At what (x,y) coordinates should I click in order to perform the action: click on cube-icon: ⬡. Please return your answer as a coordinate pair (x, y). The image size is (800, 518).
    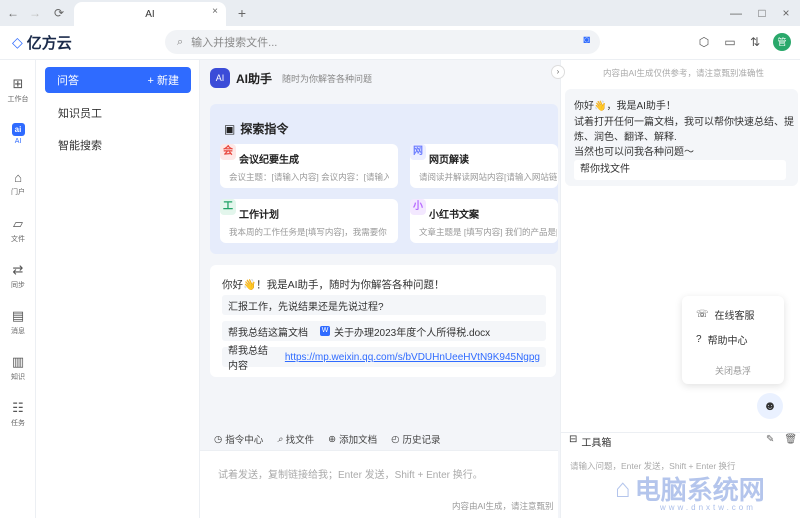
    Looking at the image, I should click on (704, 42).